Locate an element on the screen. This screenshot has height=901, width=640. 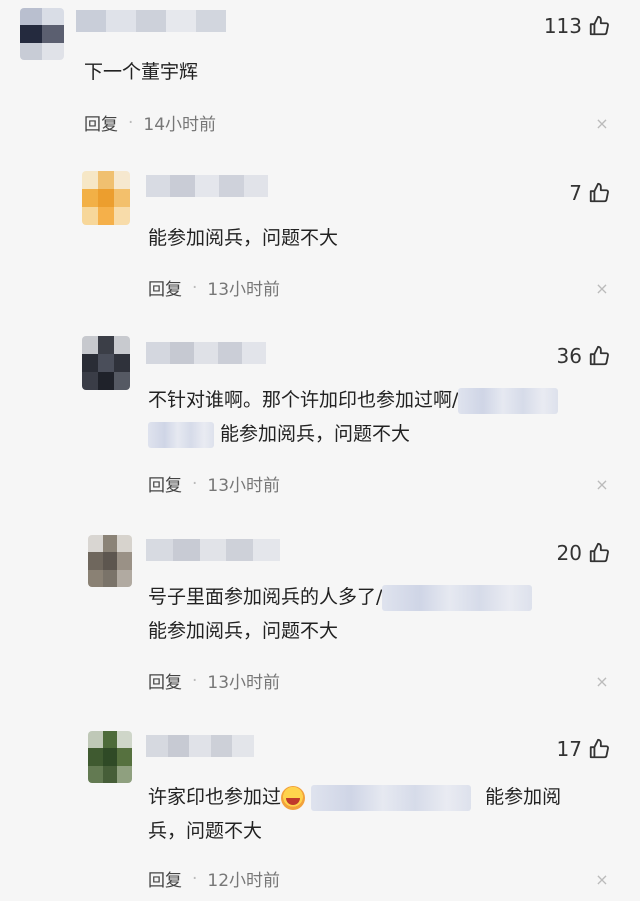
comment-text: 不针对谁啊。那个许加印也参加过啊/ is located at coordinates (353, 400).